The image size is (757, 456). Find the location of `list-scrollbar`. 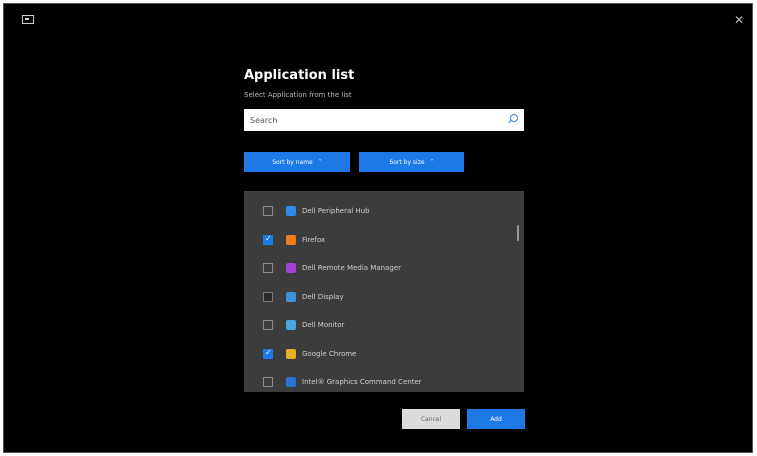

list-scrollbar is located at coordinates (518, 233).